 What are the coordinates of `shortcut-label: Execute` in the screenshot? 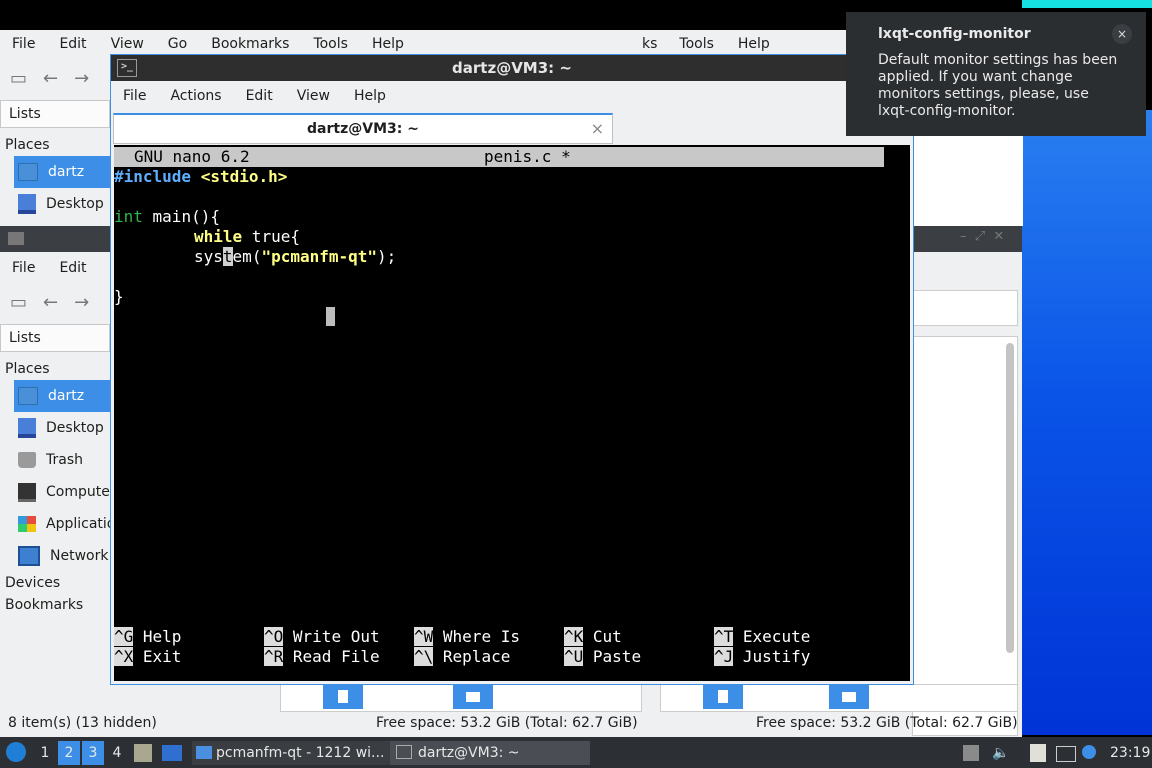 It's located at (776, 636).